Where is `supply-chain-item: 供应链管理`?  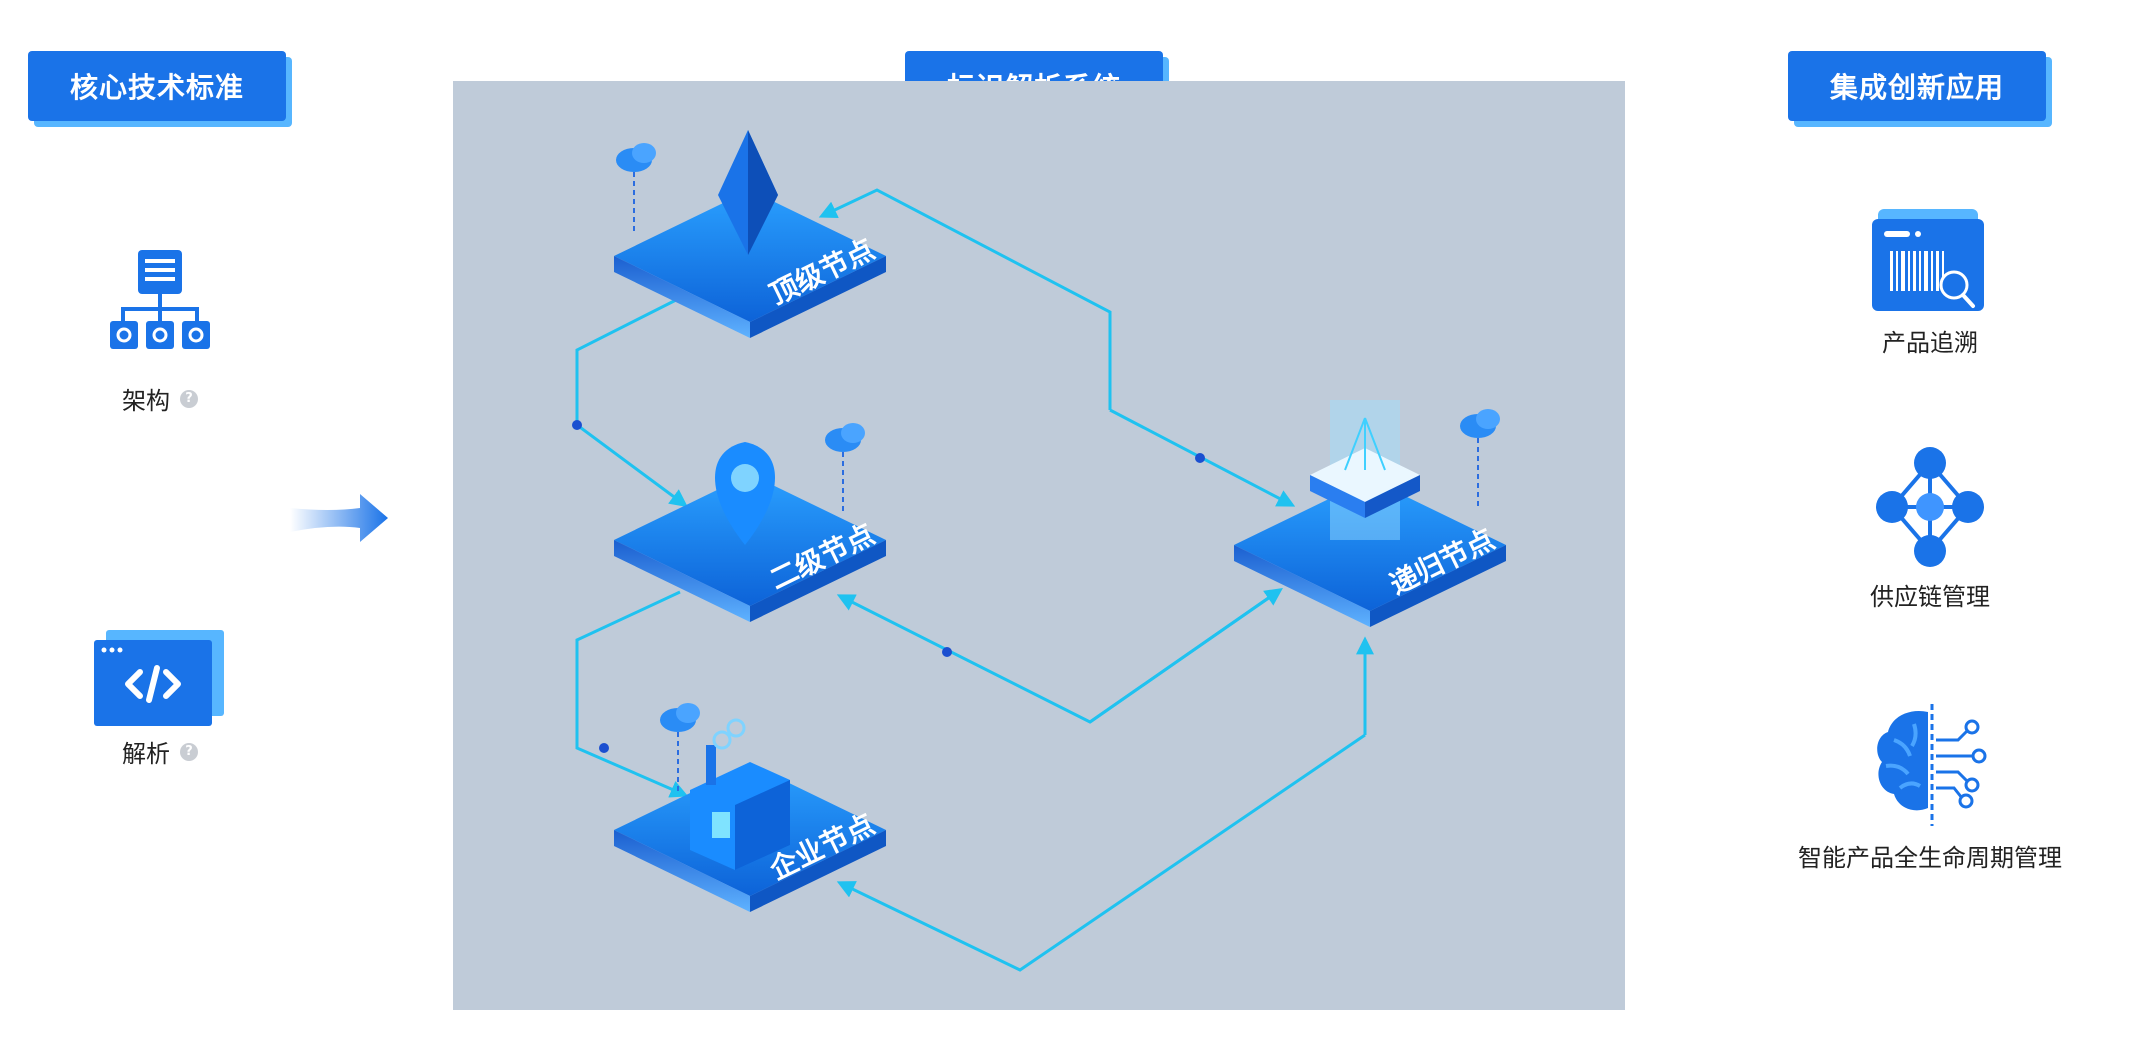 supply-chain-item: 供应链管理 is located at coordinates (1930, 528).